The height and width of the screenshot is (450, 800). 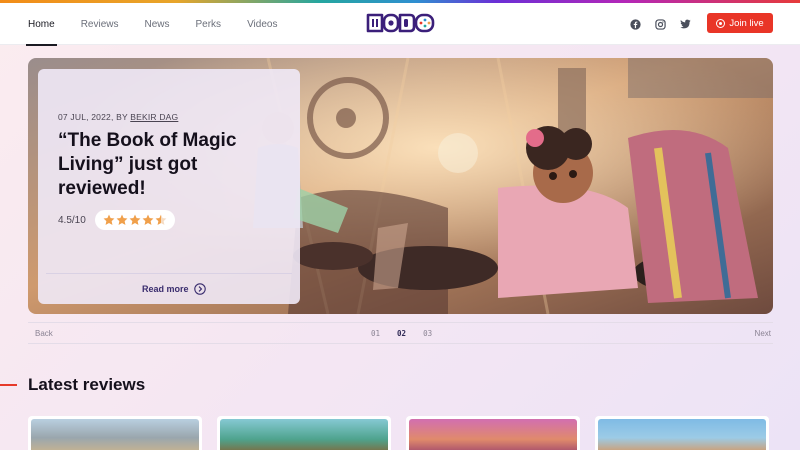 I want to click on carousel-back-button: Back, so click(x=44, y=333).